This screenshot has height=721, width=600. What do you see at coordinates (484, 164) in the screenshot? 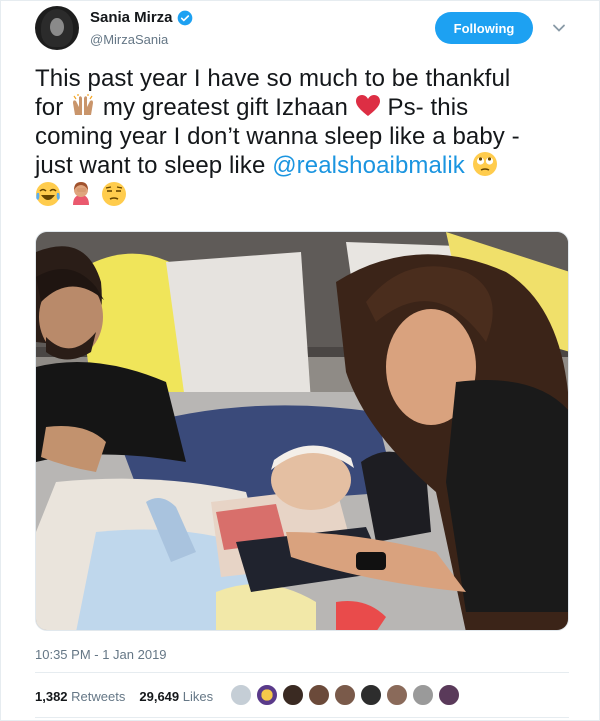
I see `rolling-eyes-emoji-icon` at bounding box center [484, 164].